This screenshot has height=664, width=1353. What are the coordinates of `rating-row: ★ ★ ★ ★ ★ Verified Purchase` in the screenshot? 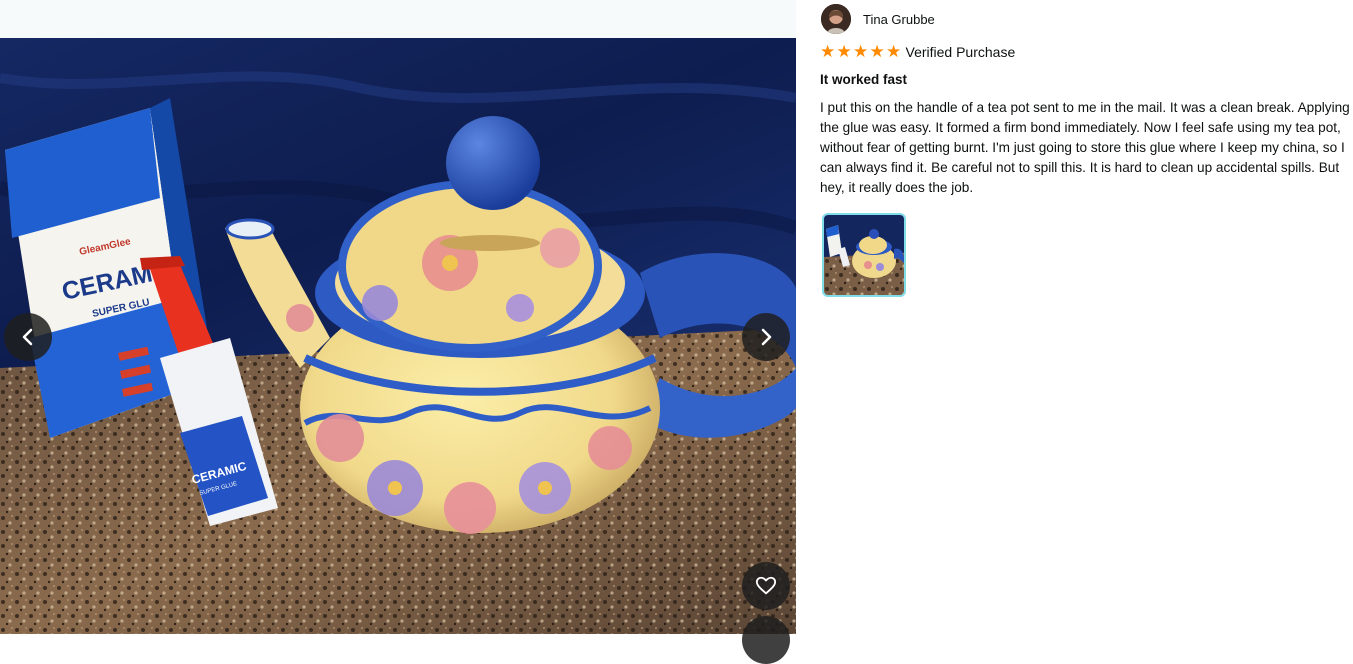 It's located at (917, 52).